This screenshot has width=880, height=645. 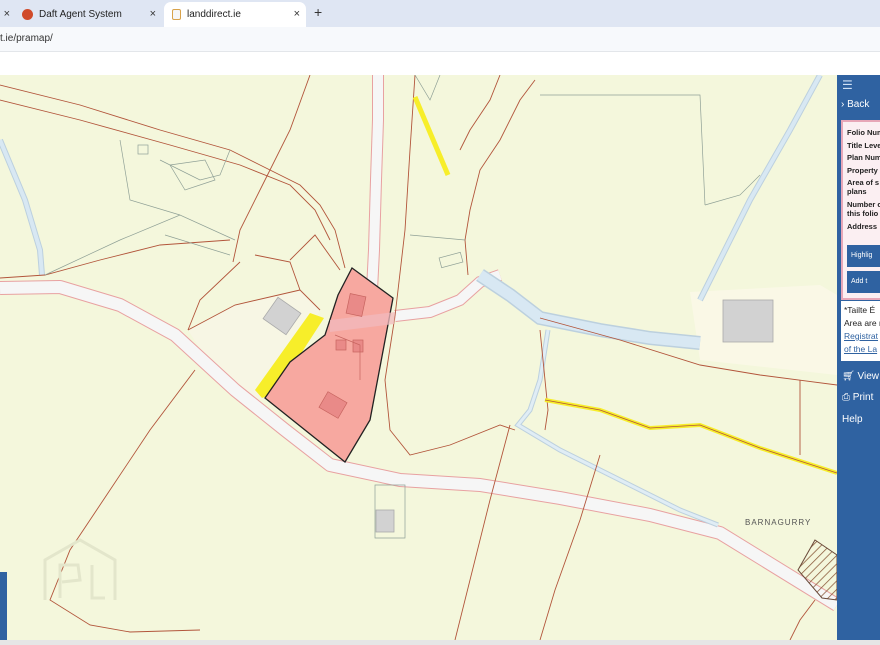 I want to click on number-label-cont: this folio, so click(x=863, y=213).